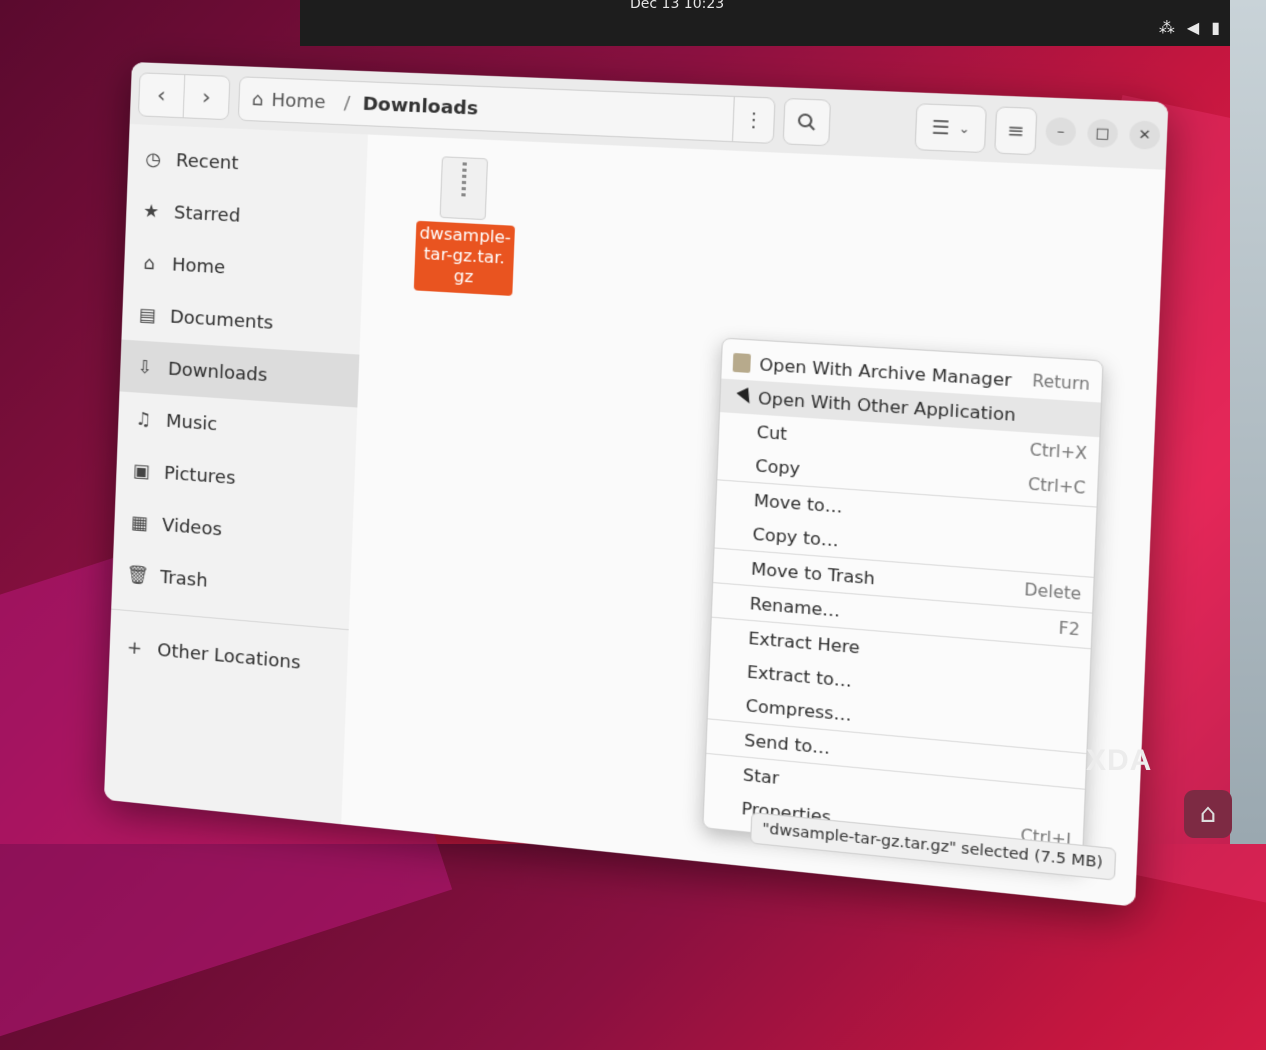 The image size is (1266, 1050). I want to click on menu-accelerator: F2, so click(1069, 629).